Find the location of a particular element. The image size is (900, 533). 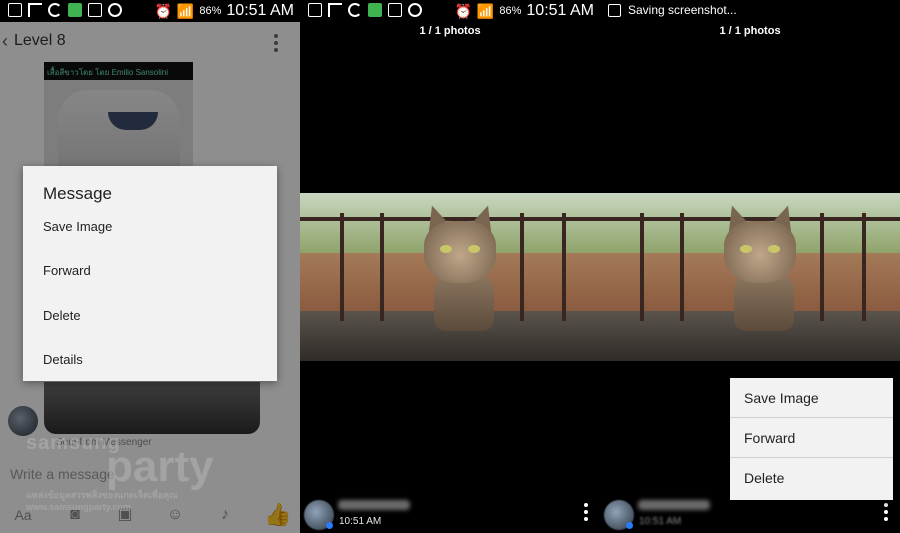

dialog-delete: Delete is located at coordinates (62, 315).